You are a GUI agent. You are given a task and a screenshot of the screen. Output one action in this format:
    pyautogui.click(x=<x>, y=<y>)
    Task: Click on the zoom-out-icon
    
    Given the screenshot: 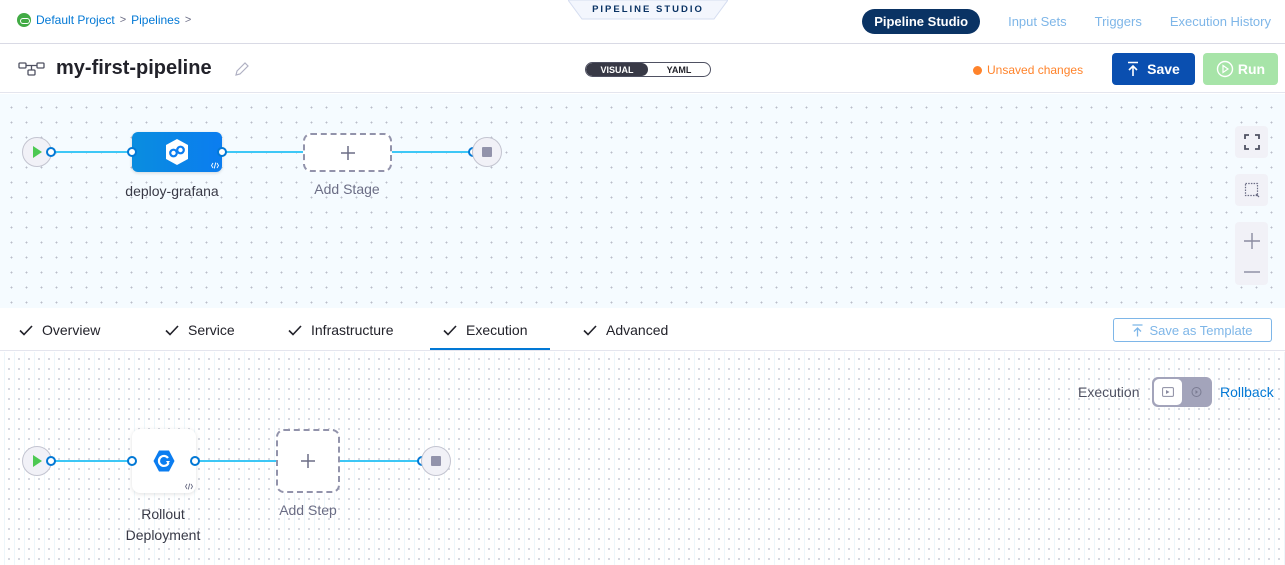 What is the action you would take?
    pyautogui.click(x=1251, y=272)
    